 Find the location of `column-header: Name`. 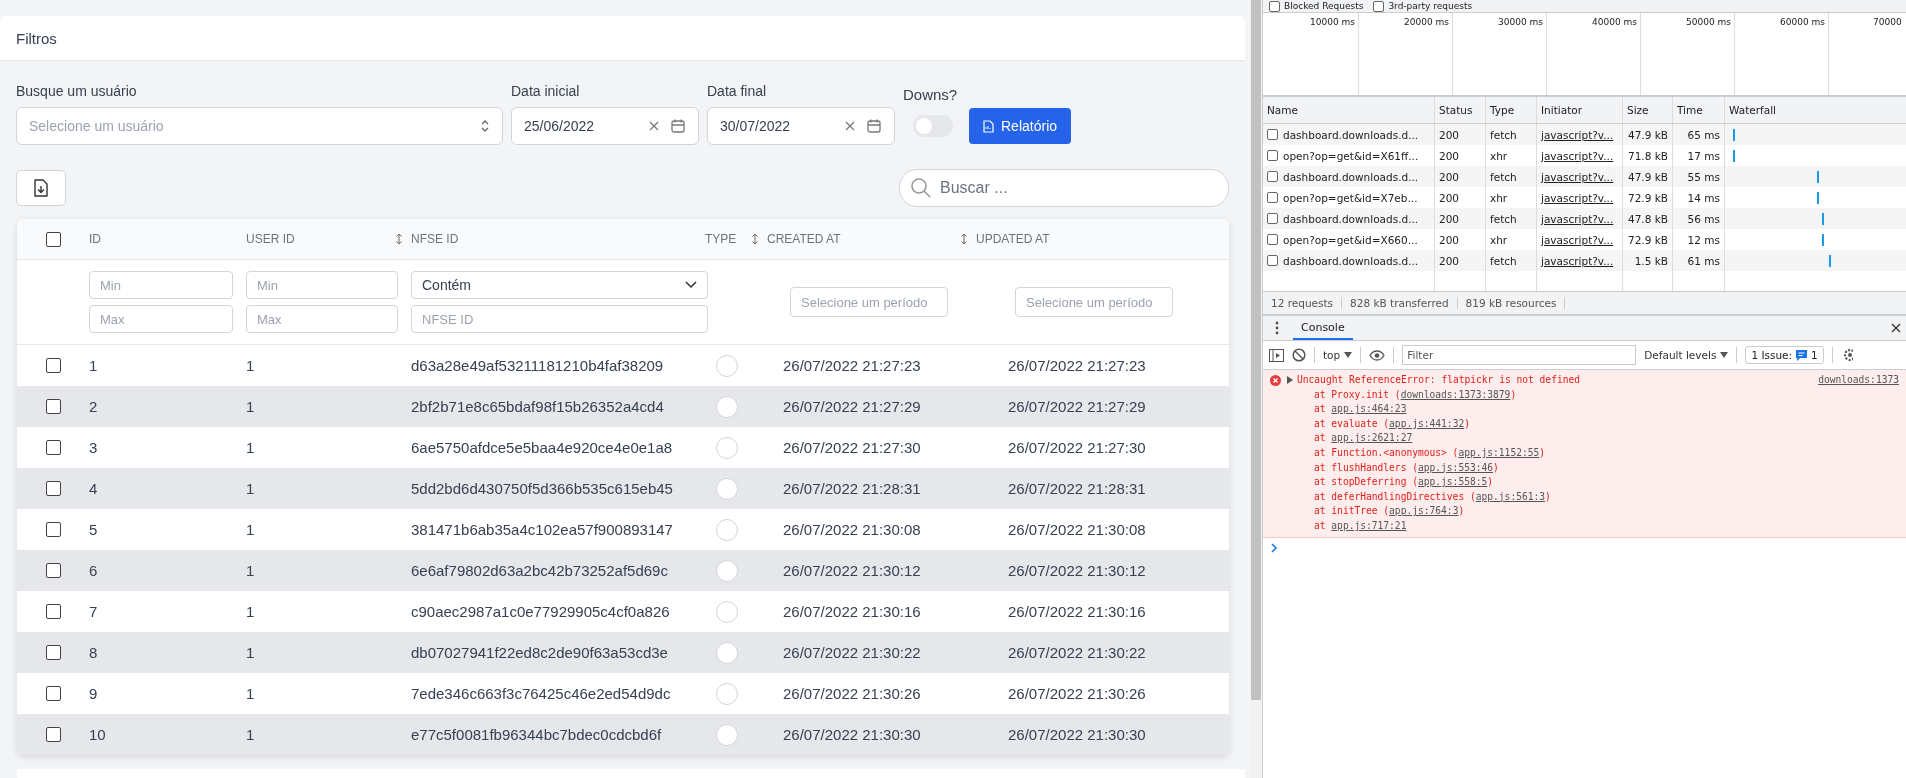

column-header: Name is located at coordinates (1282, 110).